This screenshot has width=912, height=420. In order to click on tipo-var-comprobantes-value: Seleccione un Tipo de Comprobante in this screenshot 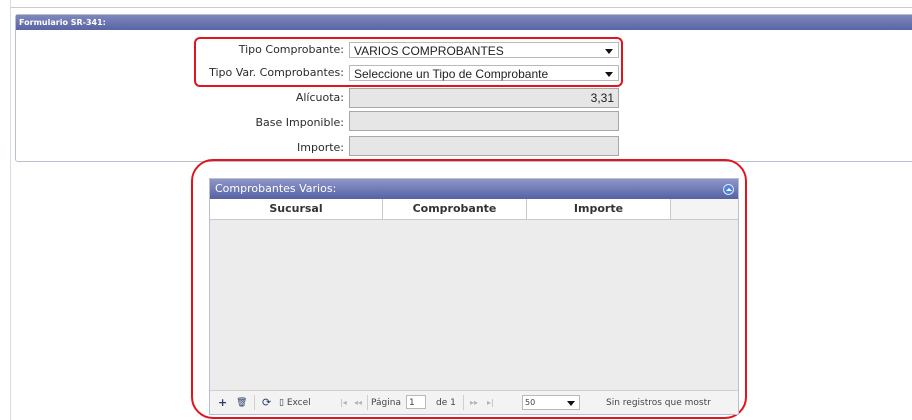, I will do `click(451, 74)`.